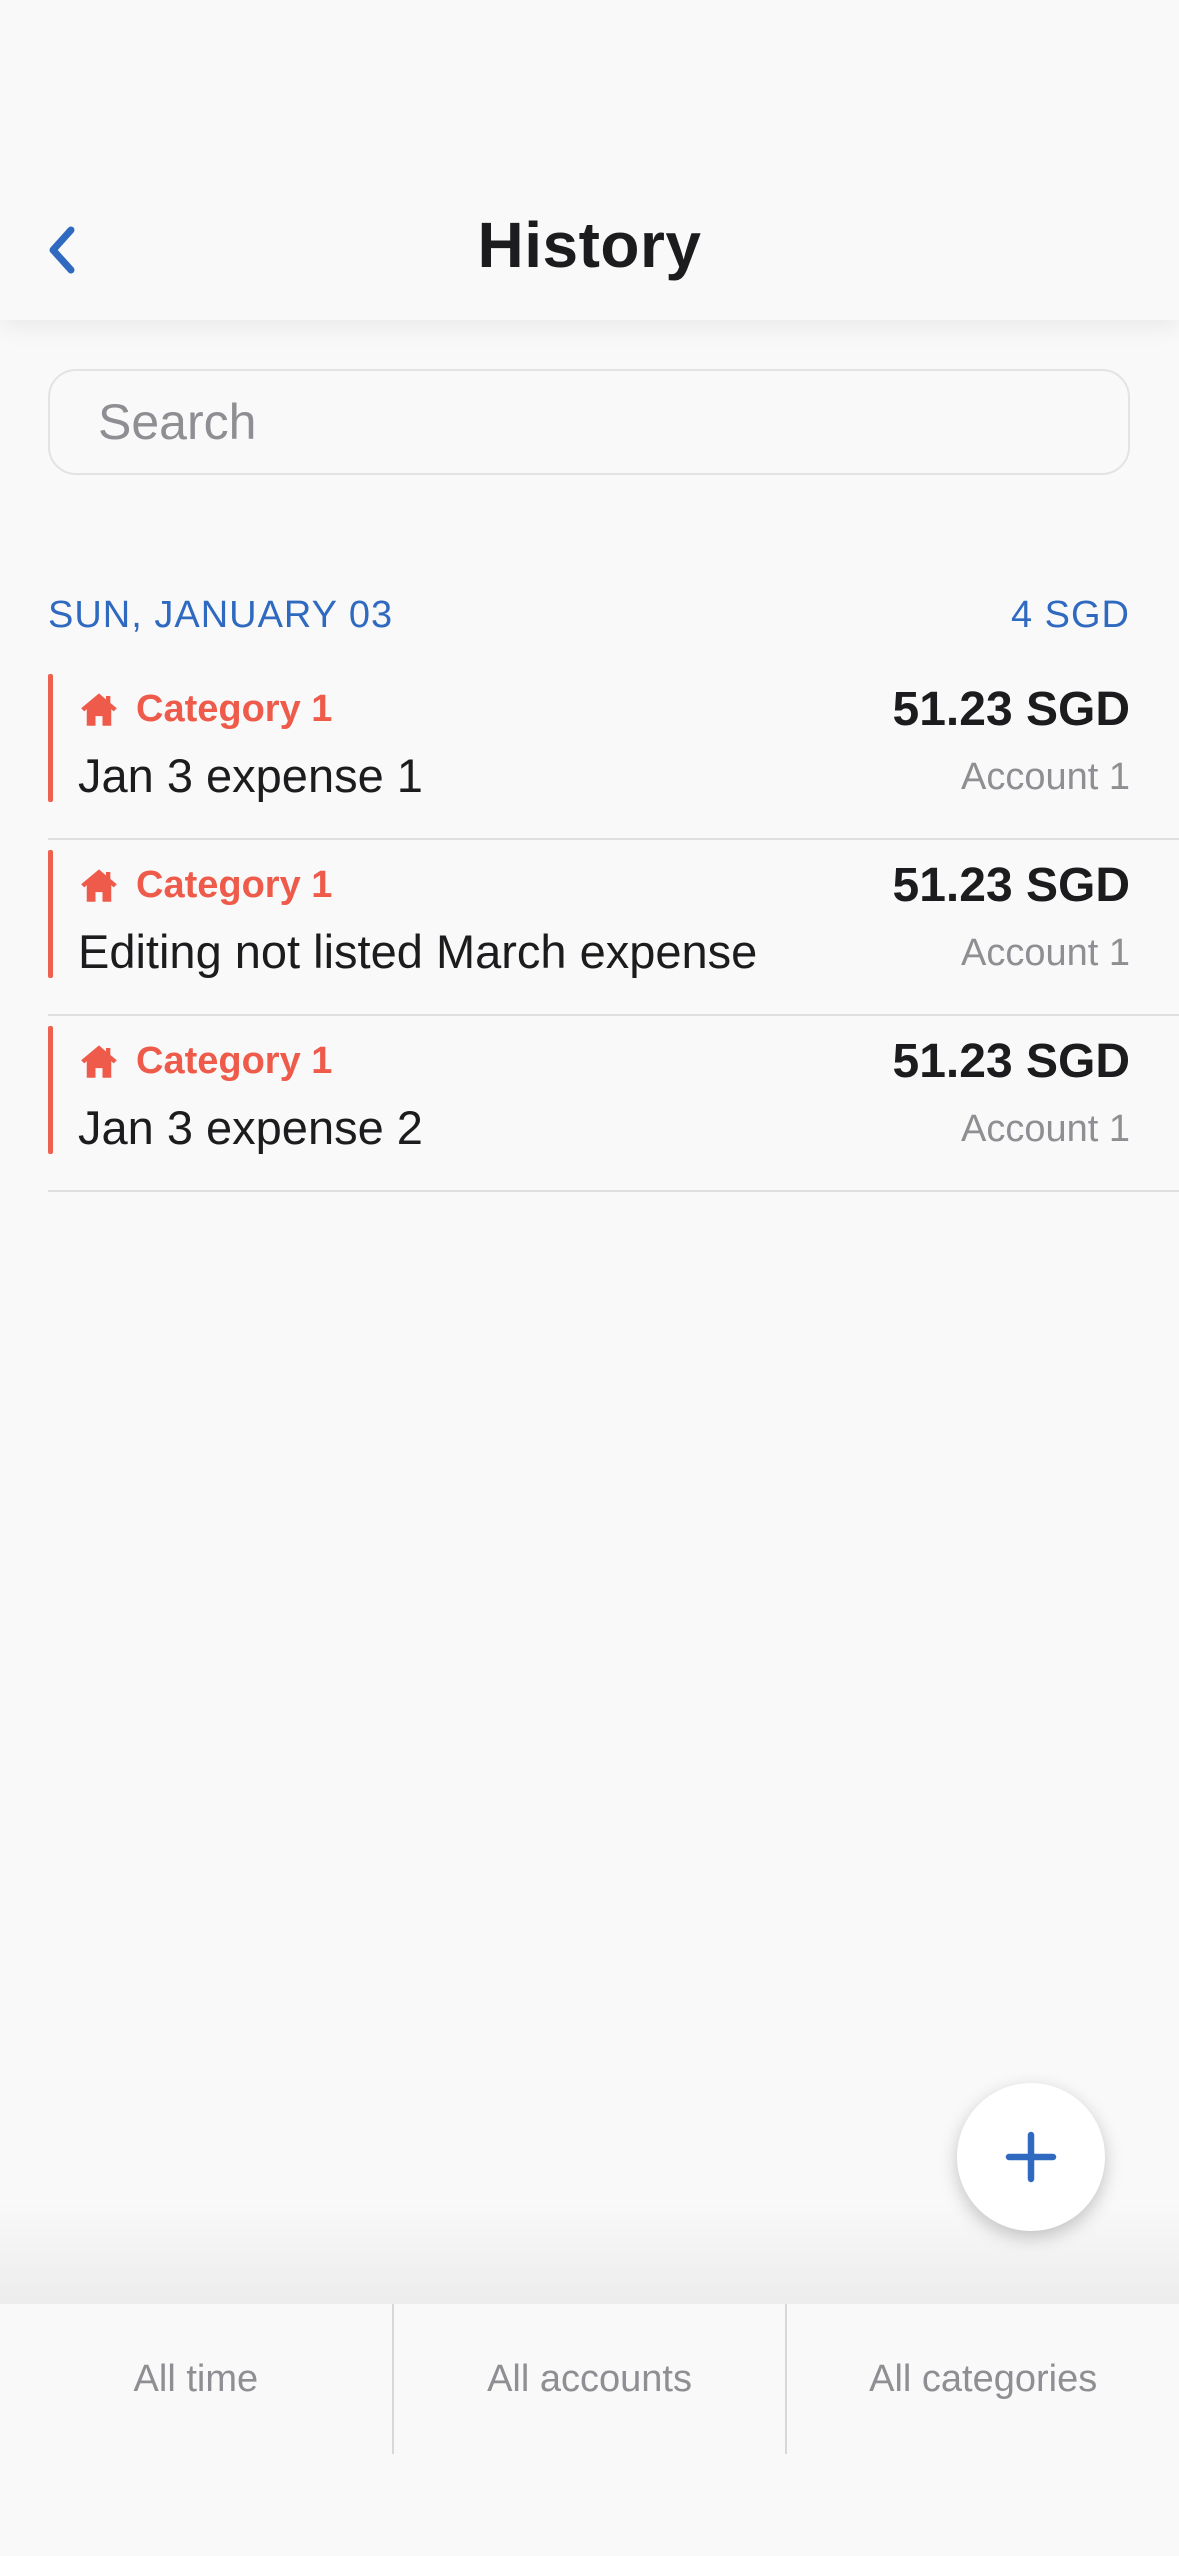 Image resolution: width=1179 pixels, height=2556 pixels. I want to click on filter-accounts-button: All accounts, so click(588, 2379).